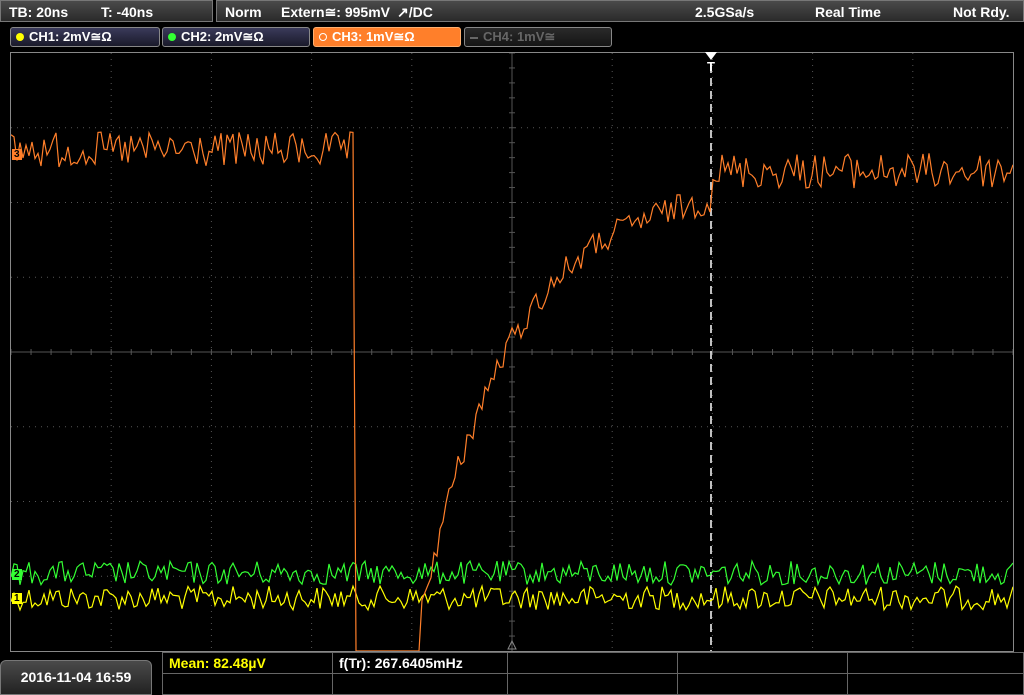  What do you see at coordinates (415, 12) in the screenshot?
I see `trigger-slope: ↗/DC` at bounding box center [415, 12].